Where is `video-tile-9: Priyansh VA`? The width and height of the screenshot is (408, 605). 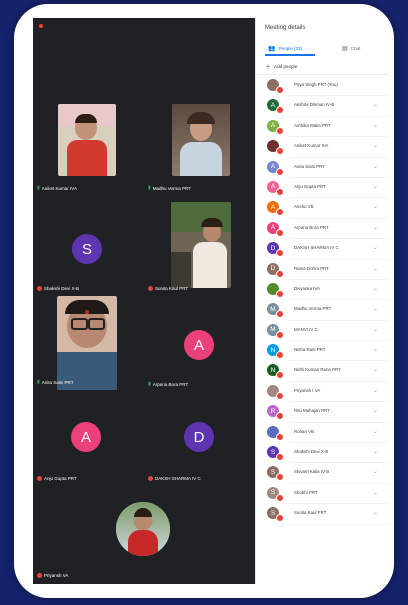 video-tile-9: Priyansh VA is located at coordinates (144, 535).